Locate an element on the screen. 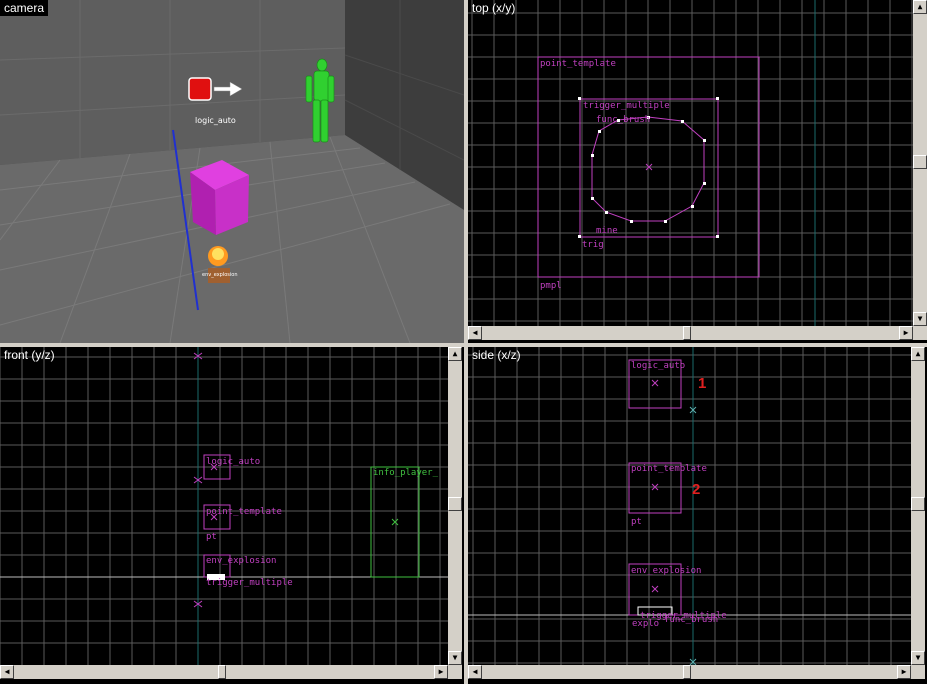  side-marker-1: 1 is located at coordinates (702, 383).